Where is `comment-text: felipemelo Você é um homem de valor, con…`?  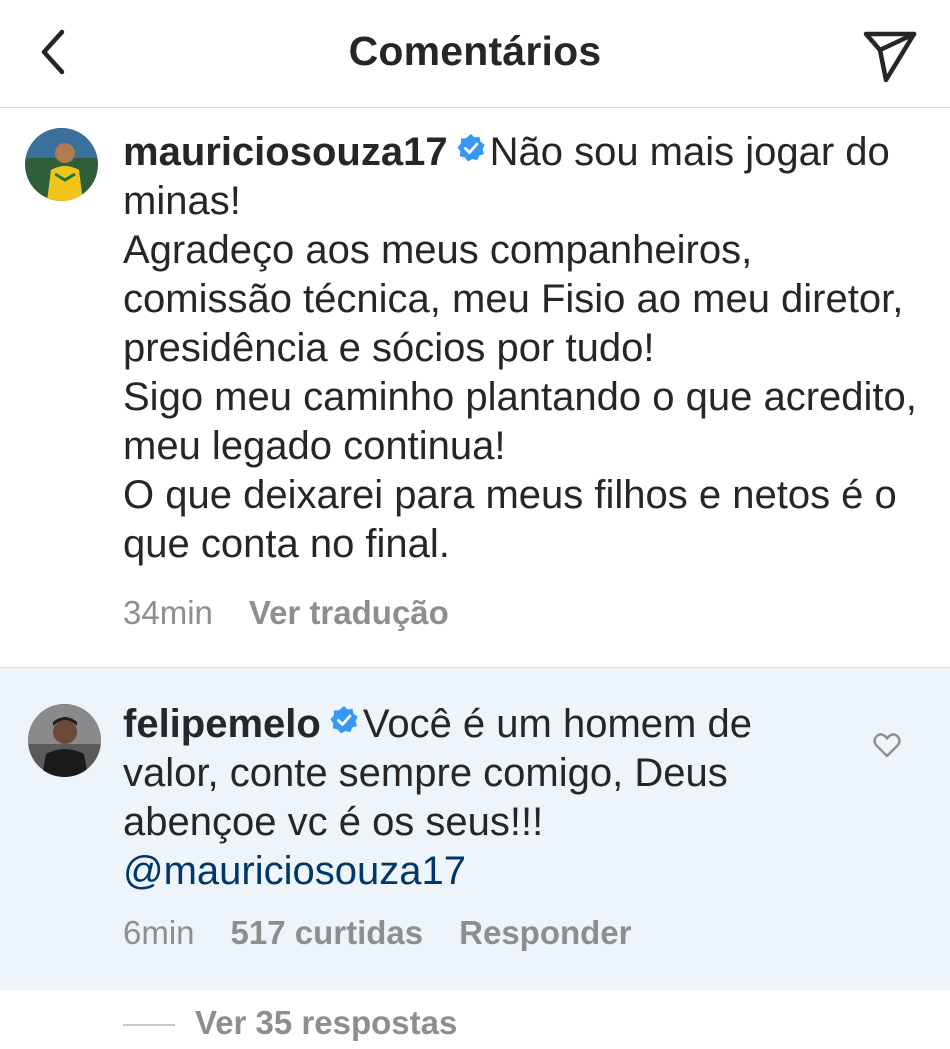
comment-text: felipemelo Você é um homem de valor, con… is located at coordinates (473, 798).